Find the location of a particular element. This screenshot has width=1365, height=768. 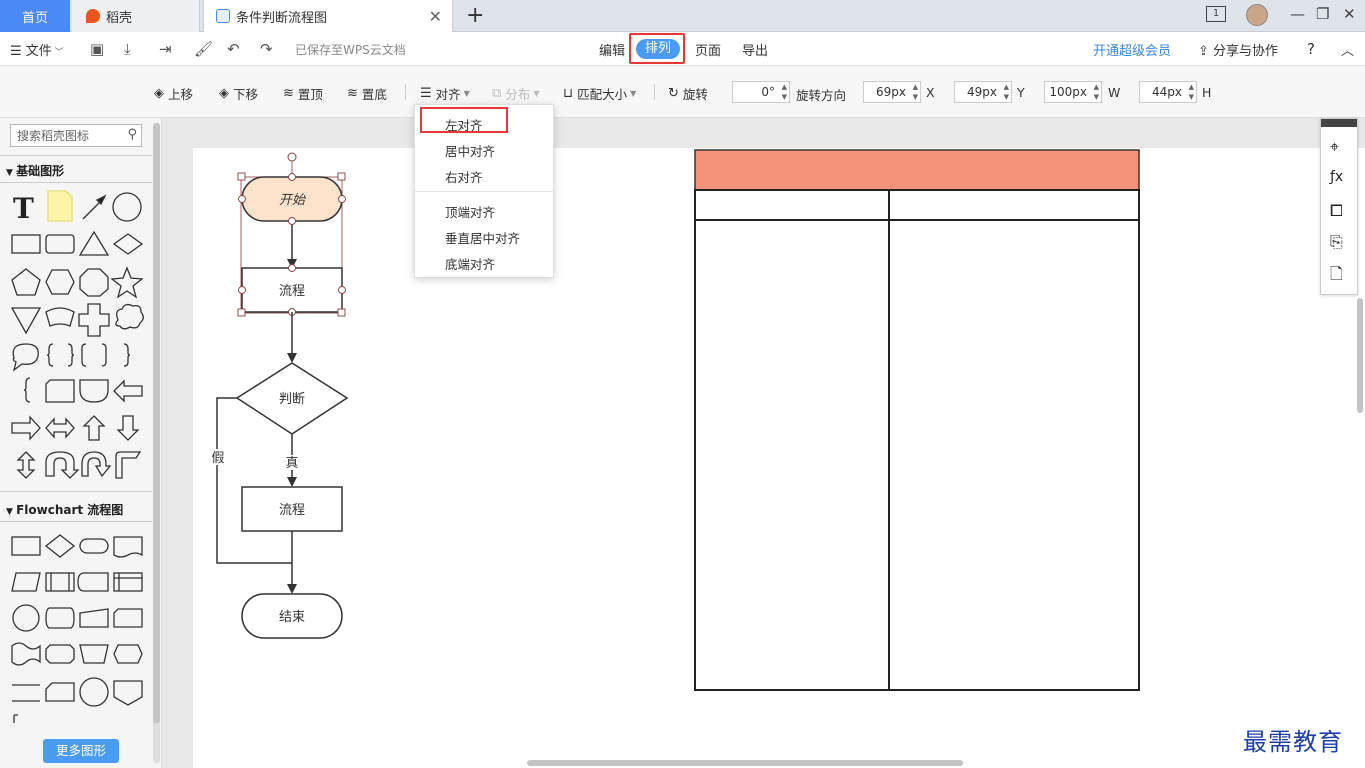

menu-export: 导出 is located at coordinates (755, 49).